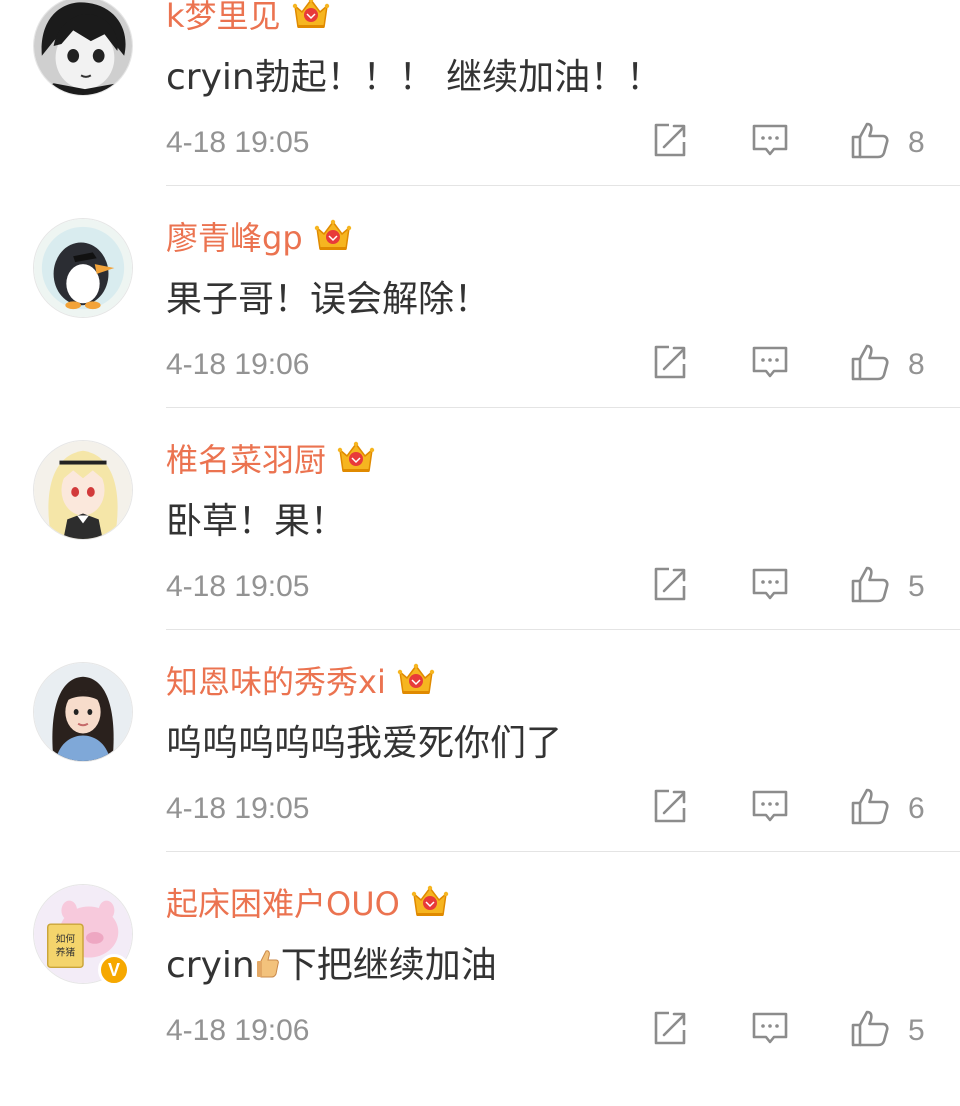  Describe the element at coordinates (916, 808) in the screenshot. I see `like-count: 6` at that location.